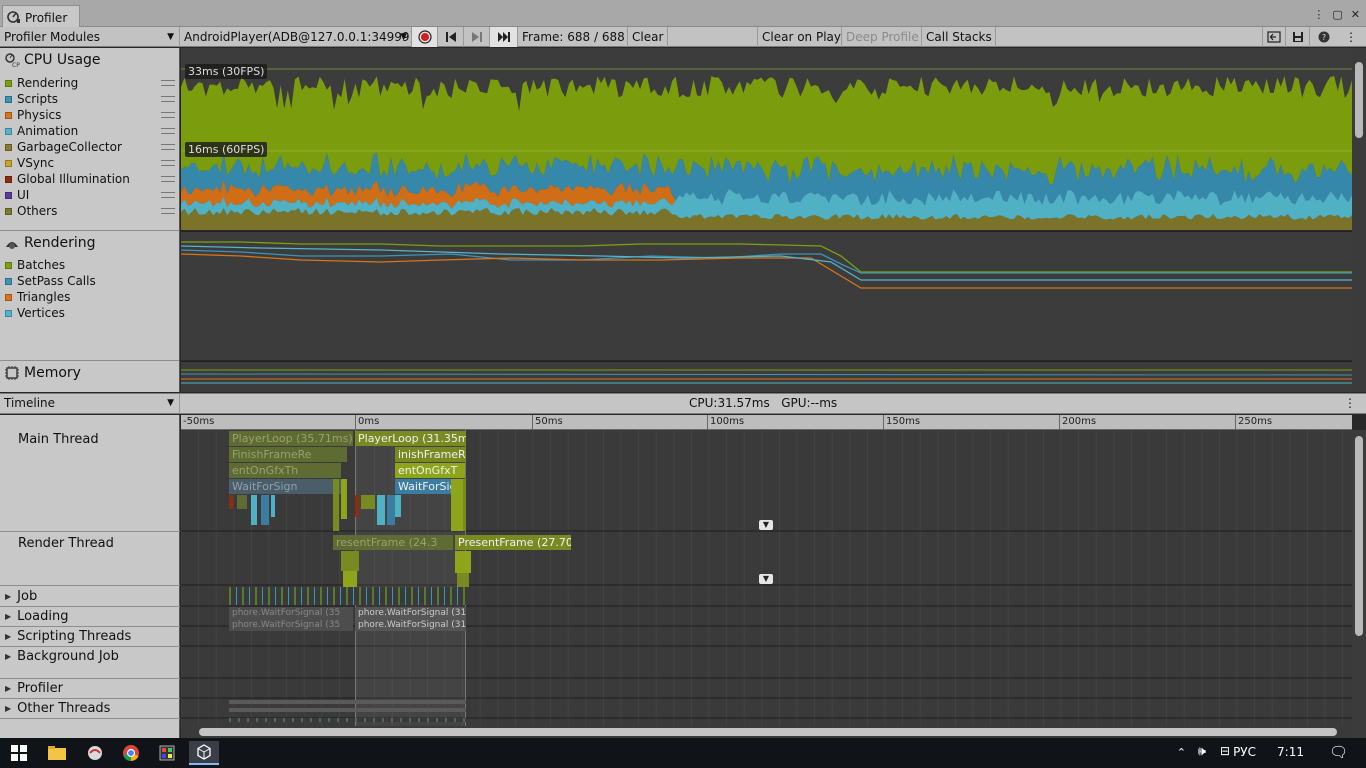 This screenshot has height=768, width=1366. What do you see at coordinates (19, 753) in the screenshot?
I see `windows-start-icon` at bounding box center [19, 753].